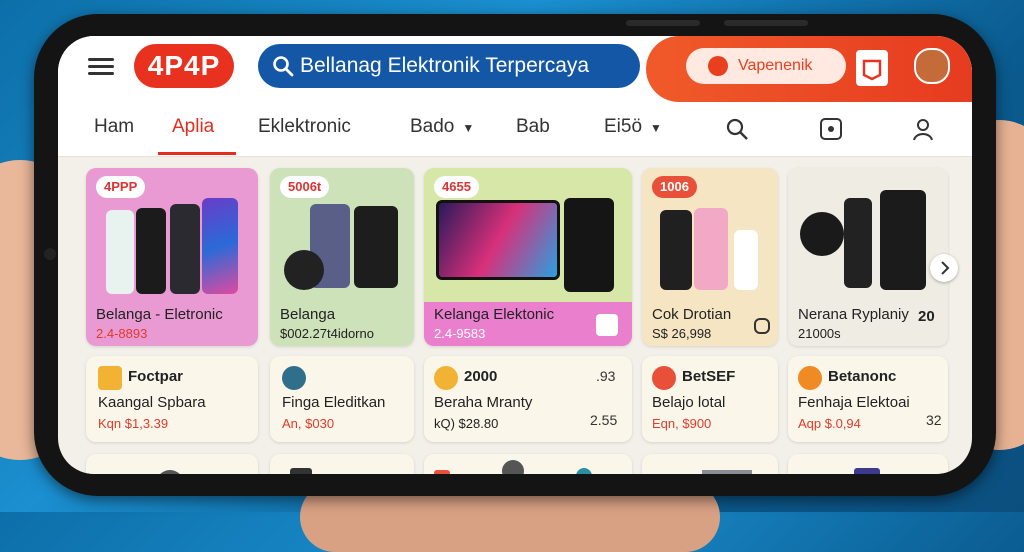 This screenshot has width=1024, height=552. I want to click on product-card: Nerana Ryplaniy 21000s 20, so click(868, 257).